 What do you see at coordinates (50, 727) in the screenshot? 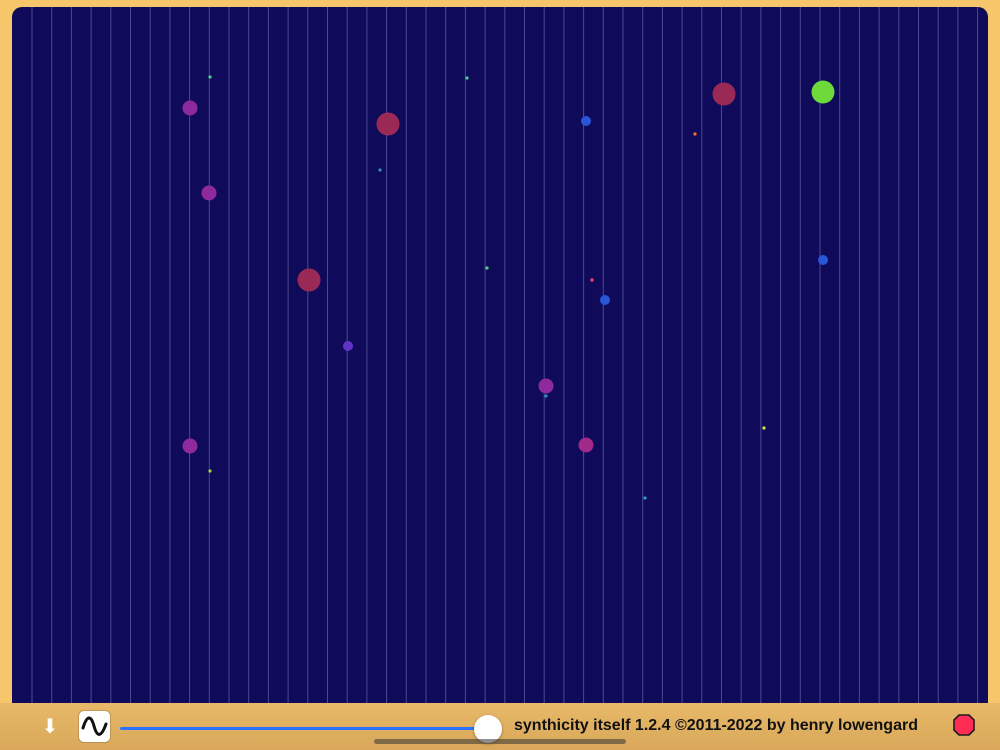
I see `download-arrow-icon: ⬇` at bounding box center [50, 727].